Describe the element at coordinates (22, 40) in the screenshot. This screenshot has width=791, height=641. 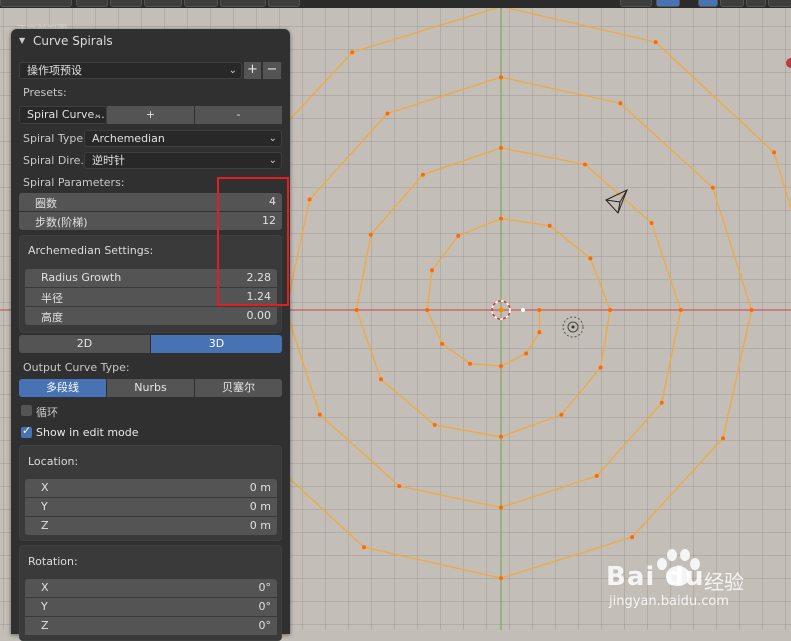
I see `collapse-triangle-icon: ▼` at that location.